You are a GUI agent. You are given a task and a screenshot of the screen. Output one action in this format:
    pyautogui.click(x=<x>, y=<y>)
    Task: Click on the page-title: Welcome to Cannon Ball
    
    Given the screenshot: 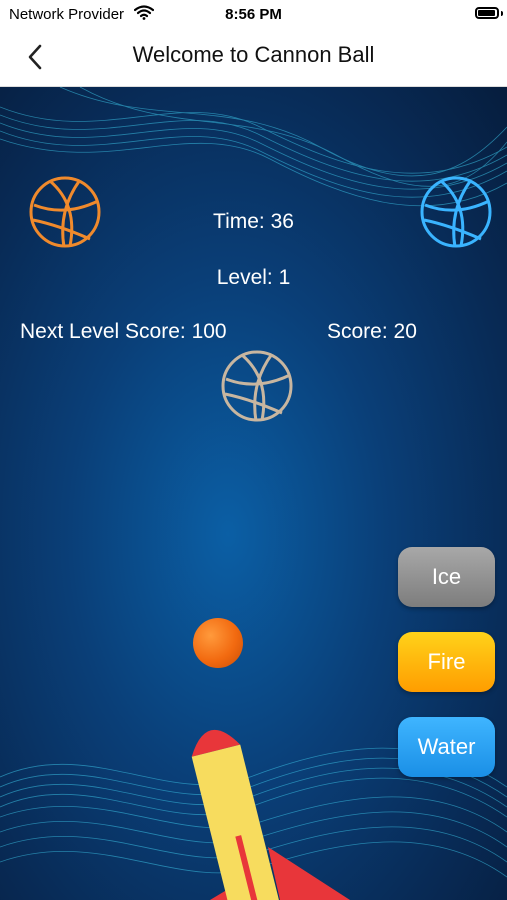 What is the action you would take?
    pyautogui.click(x=253, y=54)
    